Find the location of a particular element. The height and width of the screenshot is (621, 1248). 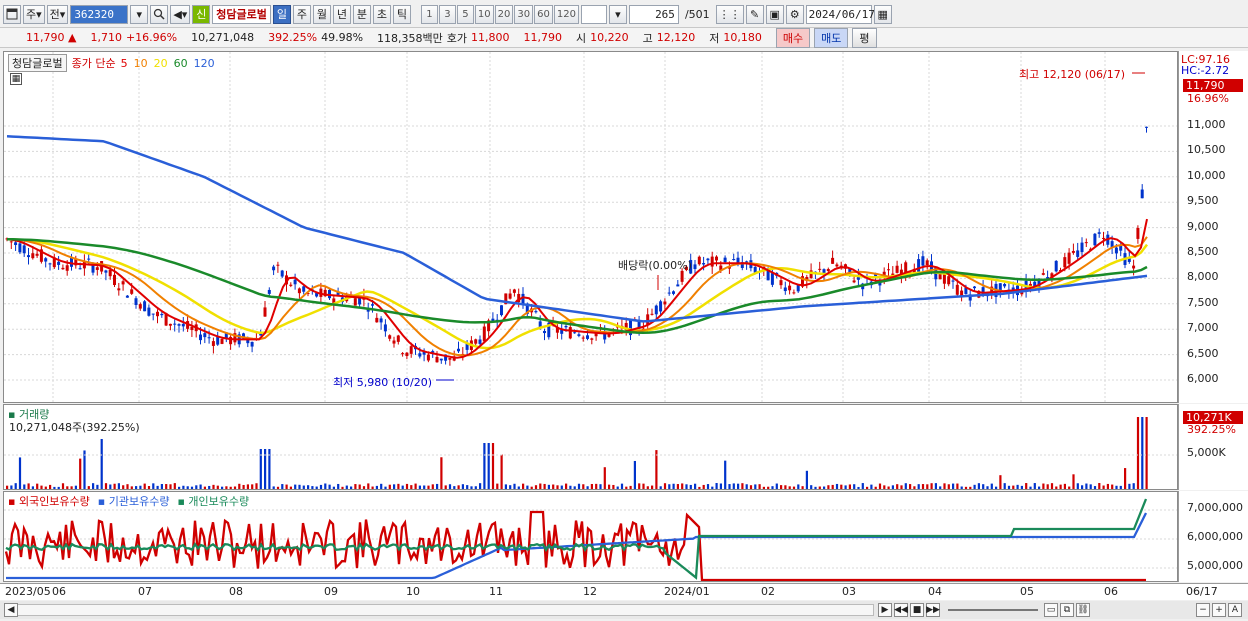

minute-tab-10: 10 is located at coordinates (484, 14).